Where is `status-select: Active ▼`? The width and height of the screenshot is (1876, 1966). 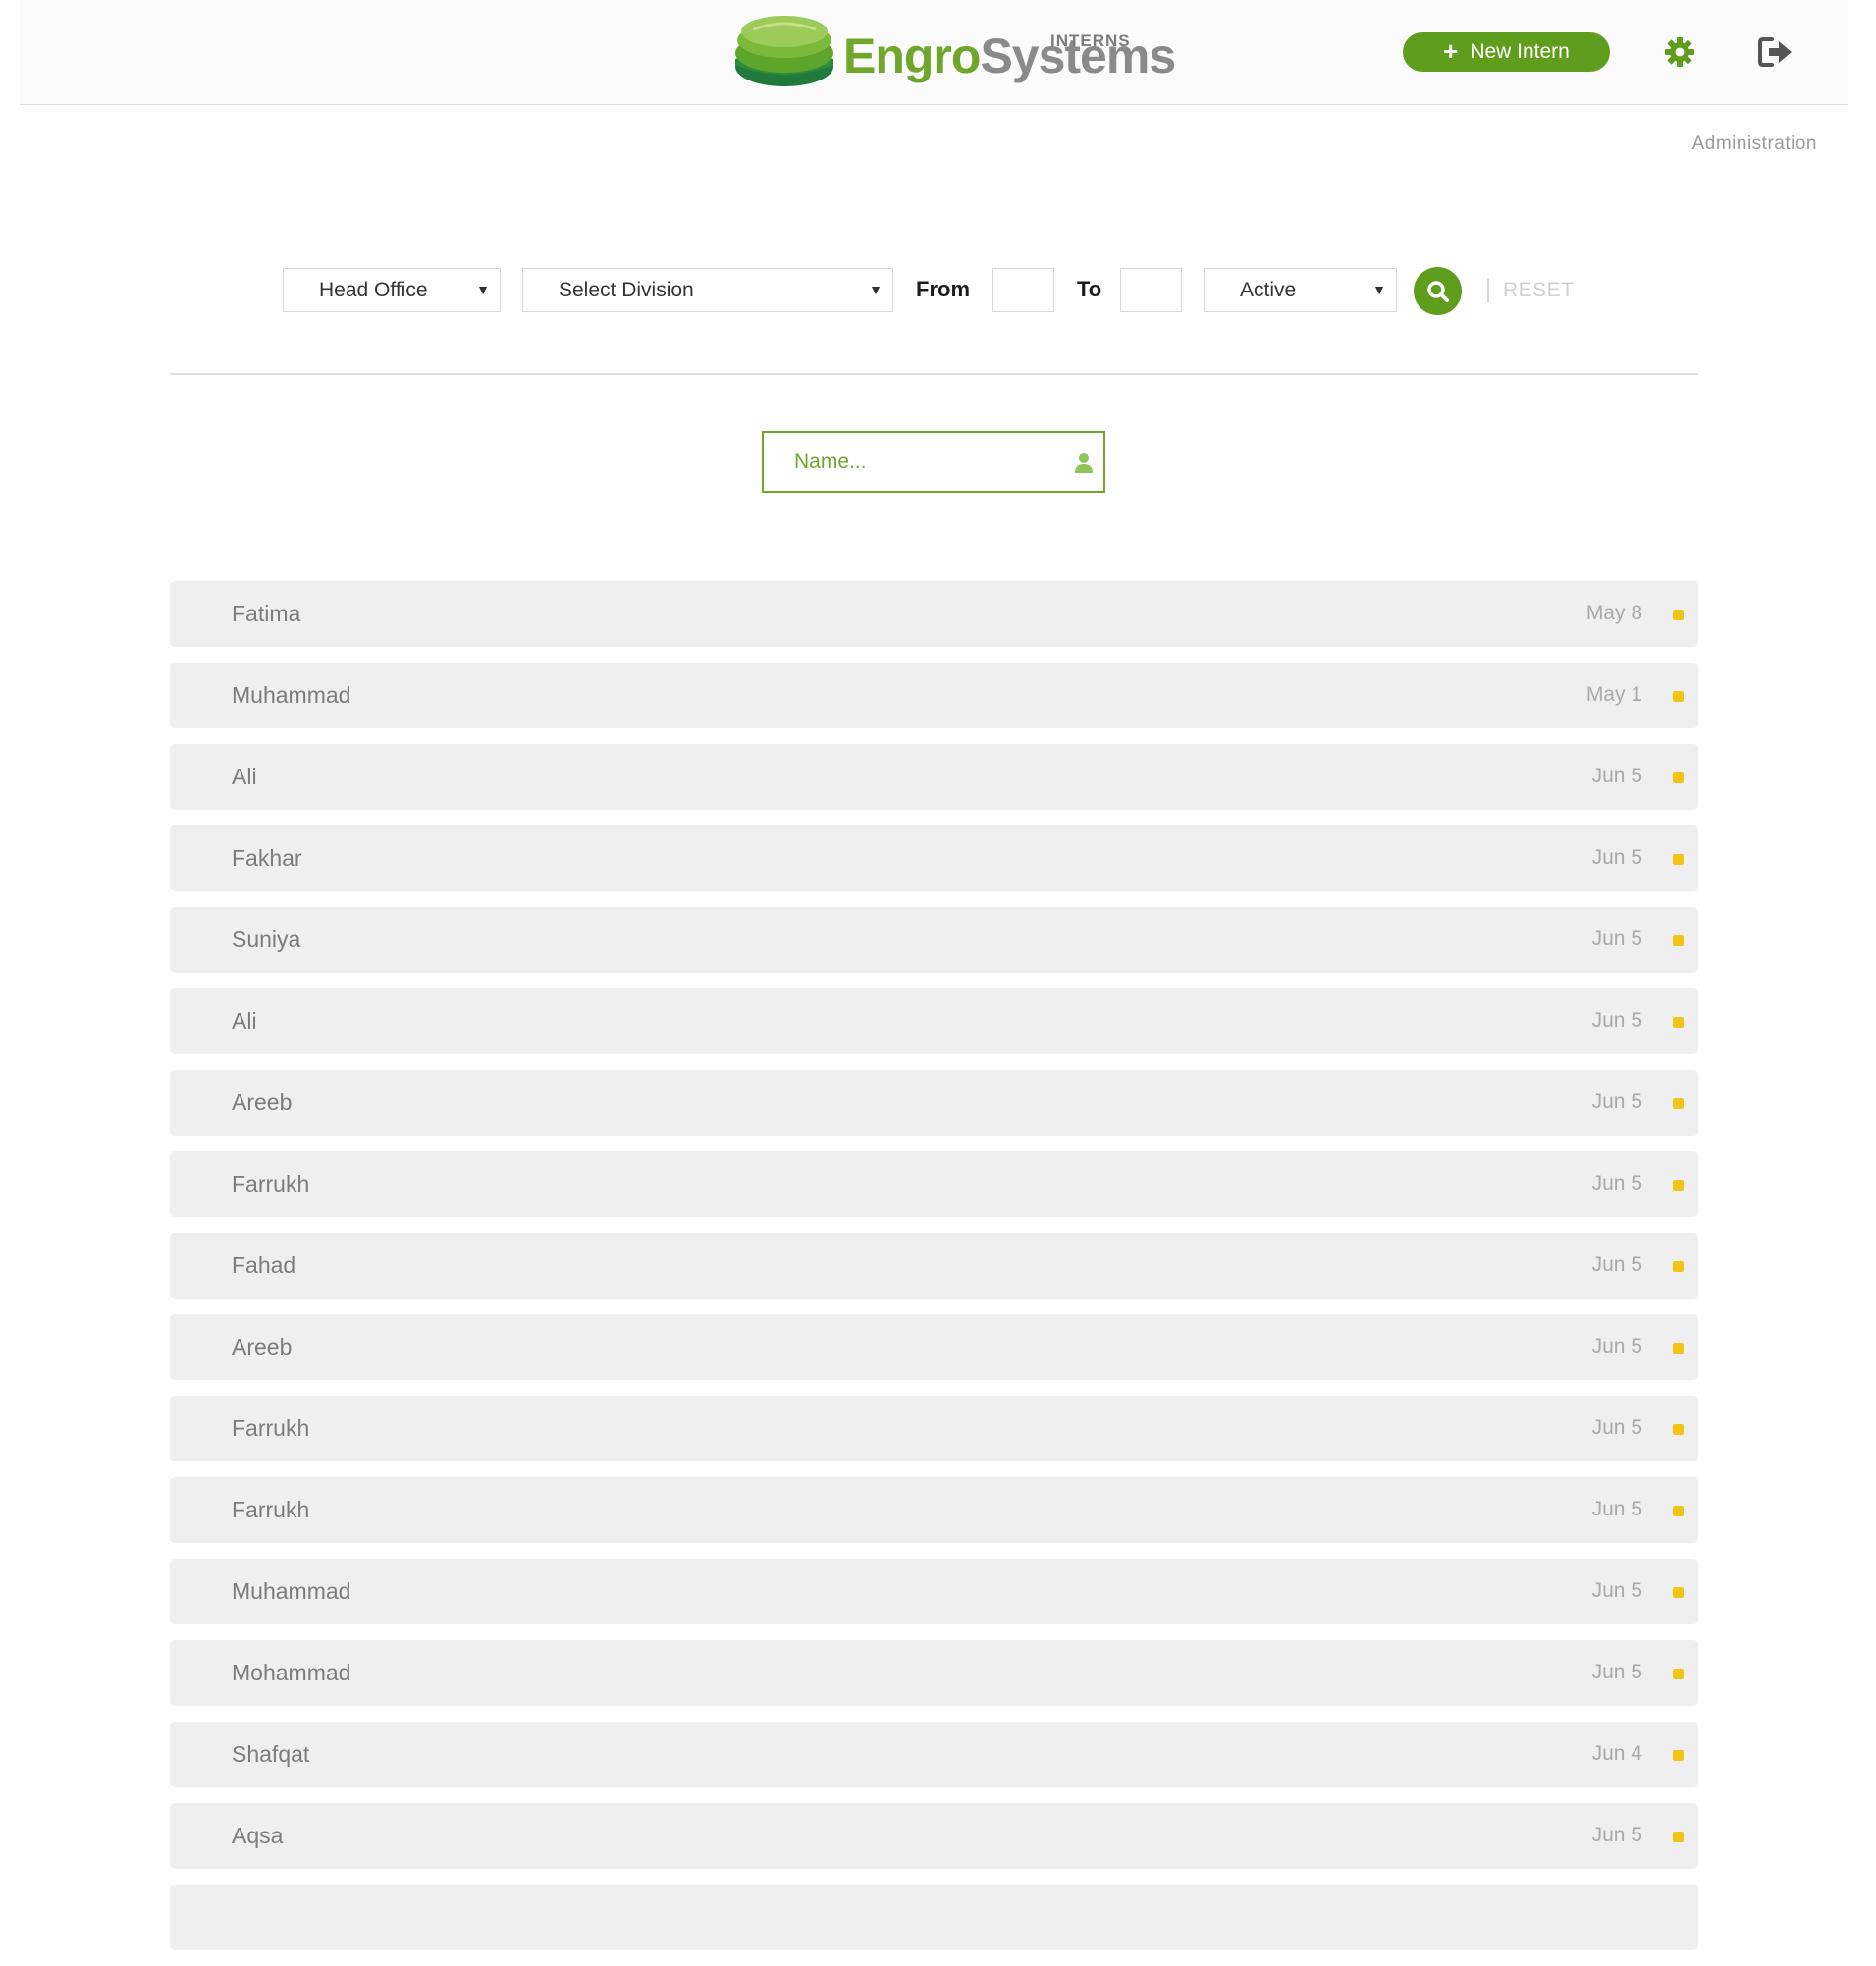 status-select: Active ▼ is located at coordinates (1300, 290).